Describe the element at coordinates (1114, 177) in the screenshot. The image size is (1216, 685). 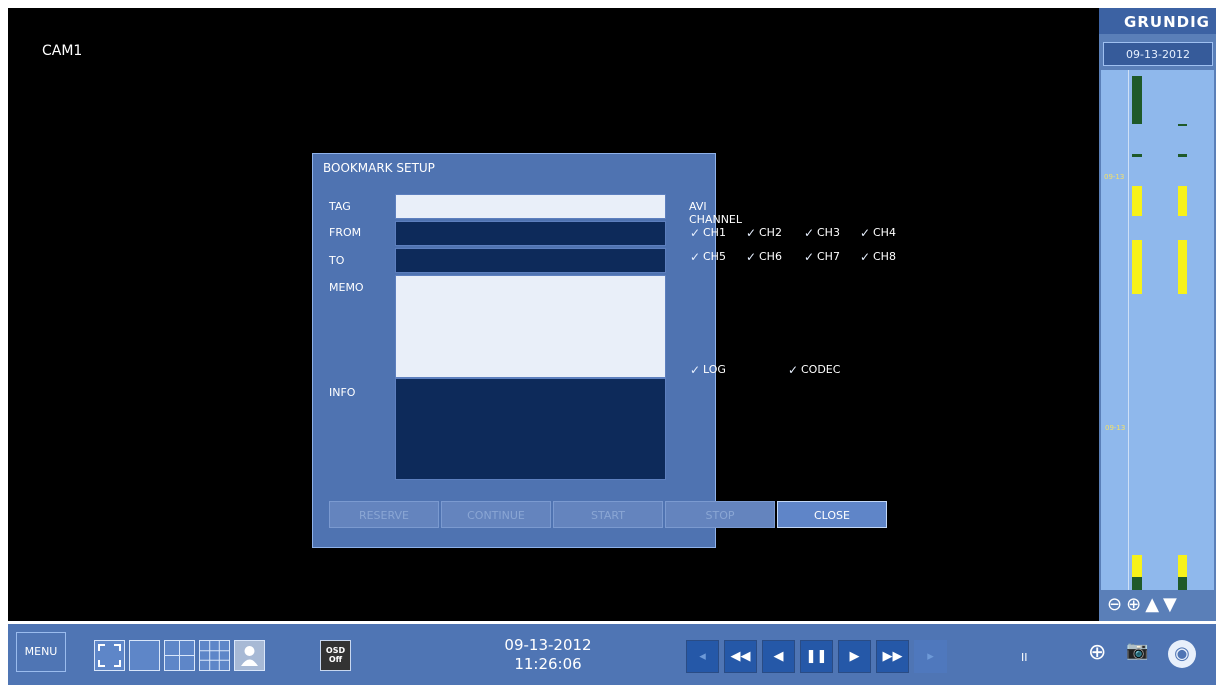
I see `timeline-marker: 09-13` at that location.